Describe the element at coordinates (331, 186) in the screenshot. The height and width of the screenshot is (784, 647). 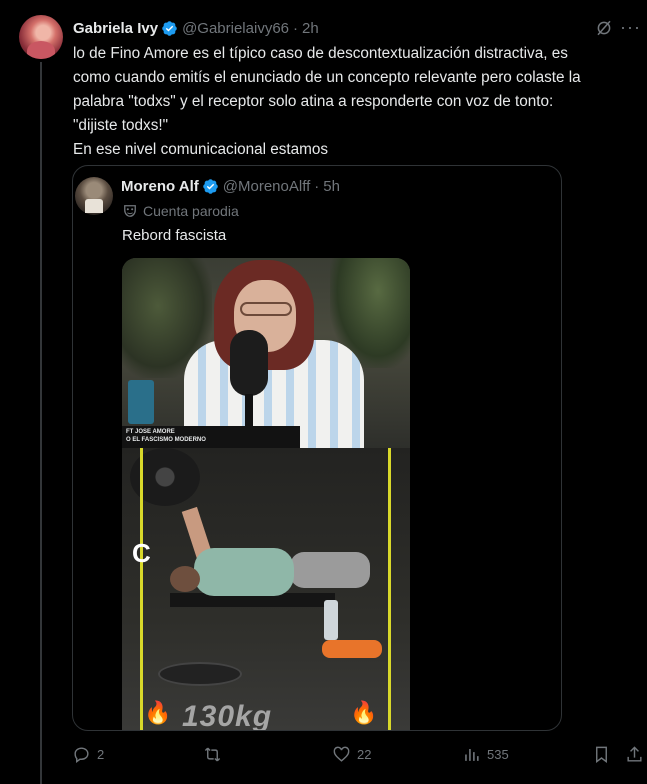
I see `quoted-tweet-time: 5h` at that location.